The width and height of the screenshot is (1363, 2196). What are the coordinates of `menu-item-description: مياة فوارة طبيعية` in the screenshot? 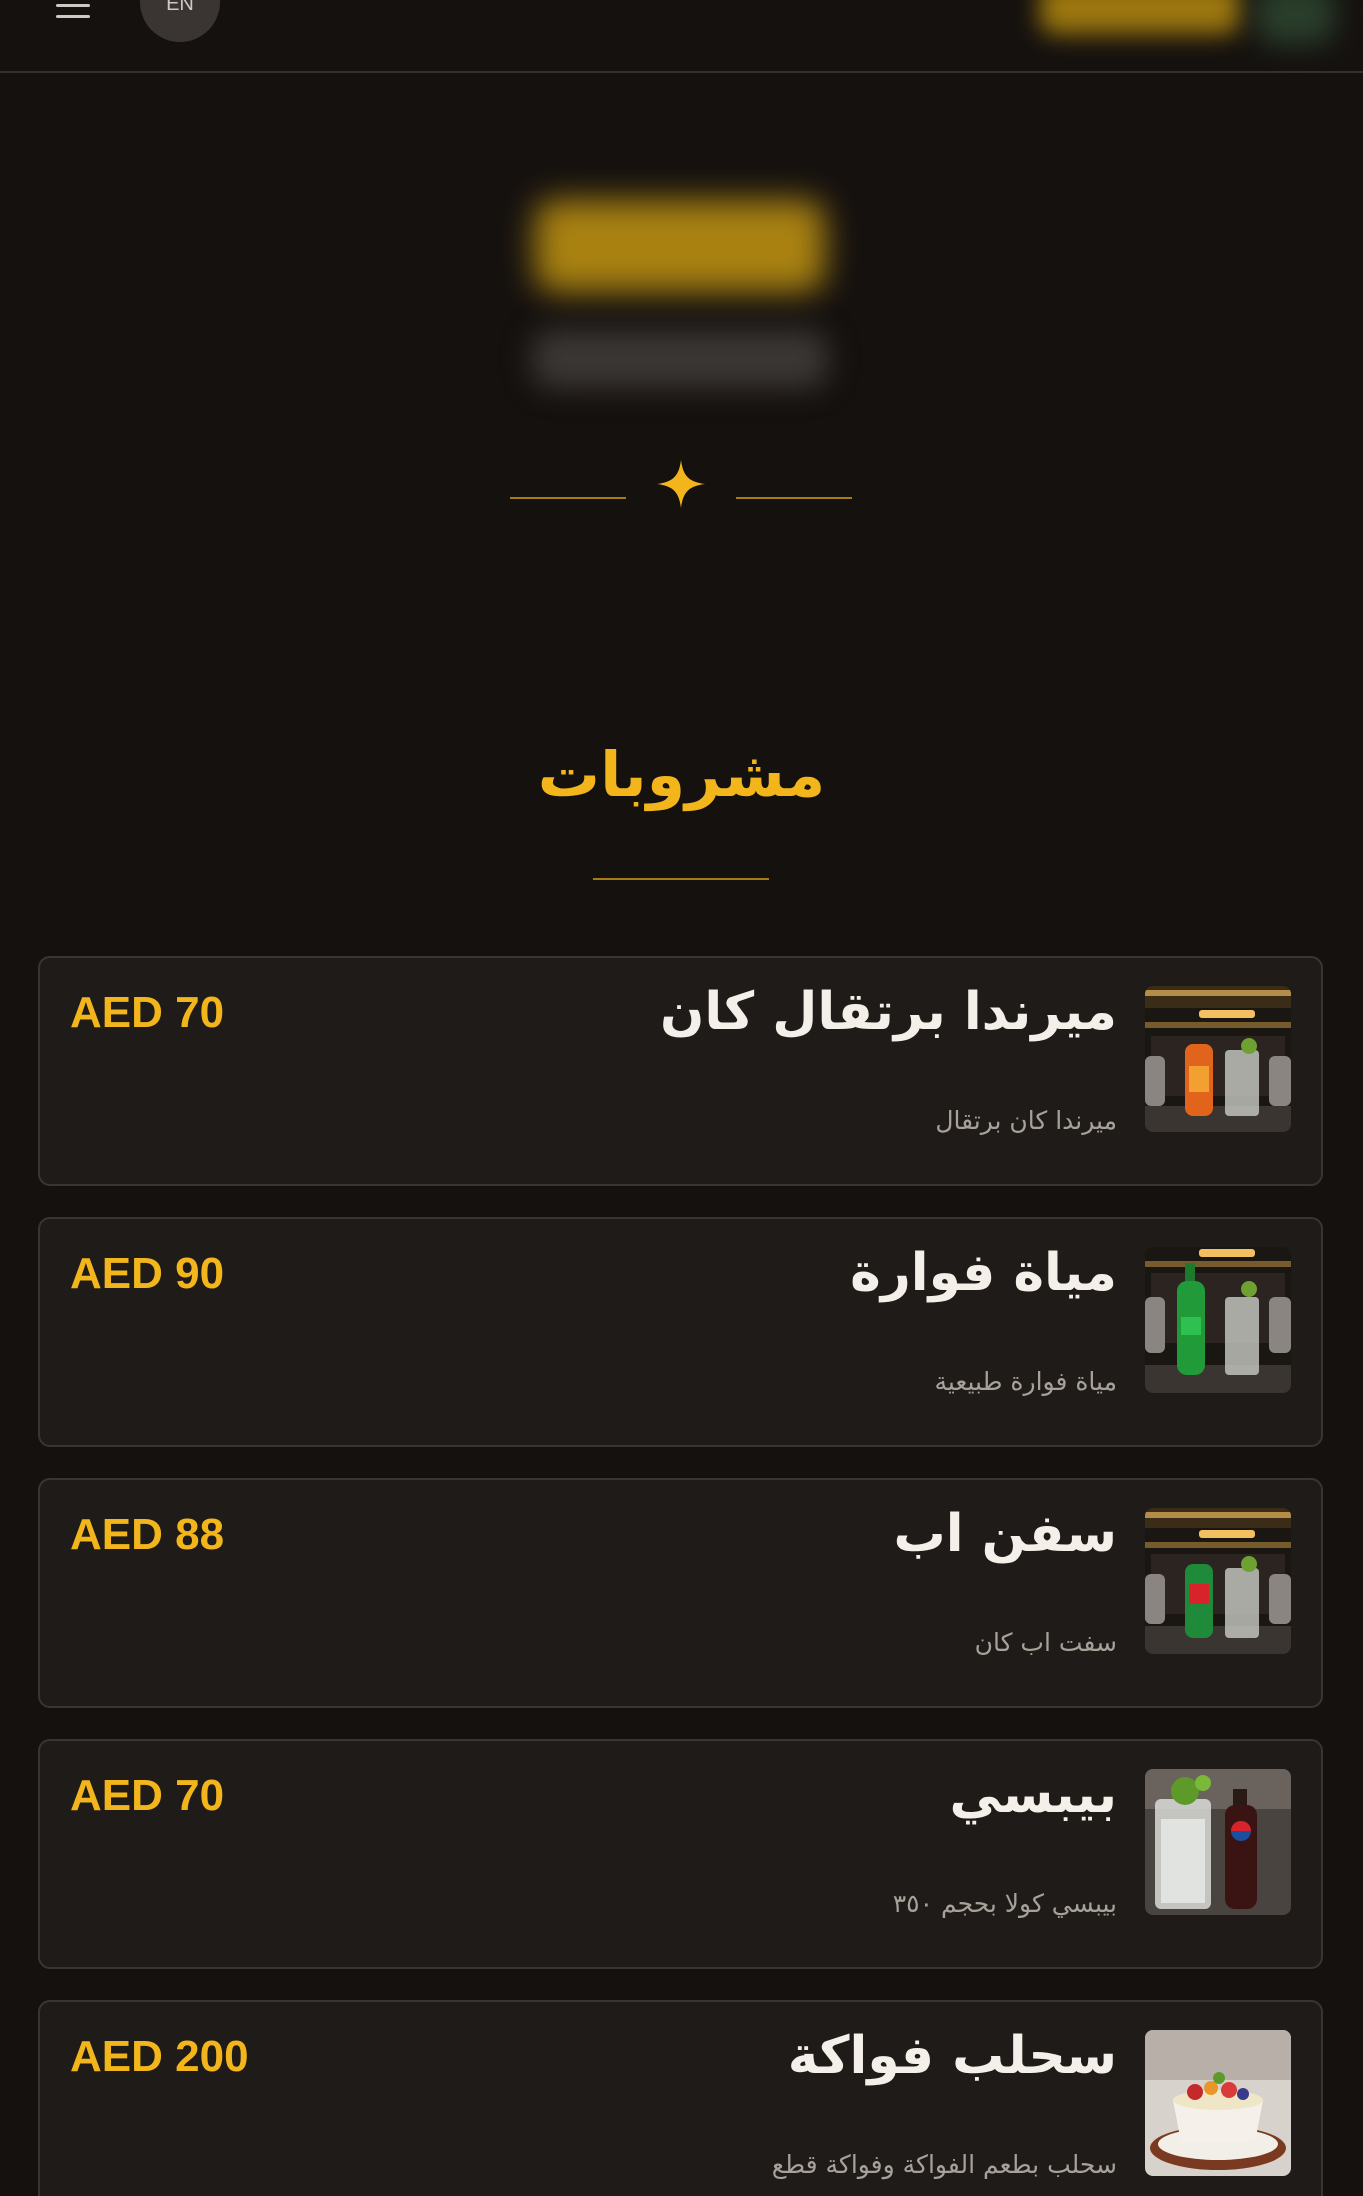 It's located at (1025, 1381).